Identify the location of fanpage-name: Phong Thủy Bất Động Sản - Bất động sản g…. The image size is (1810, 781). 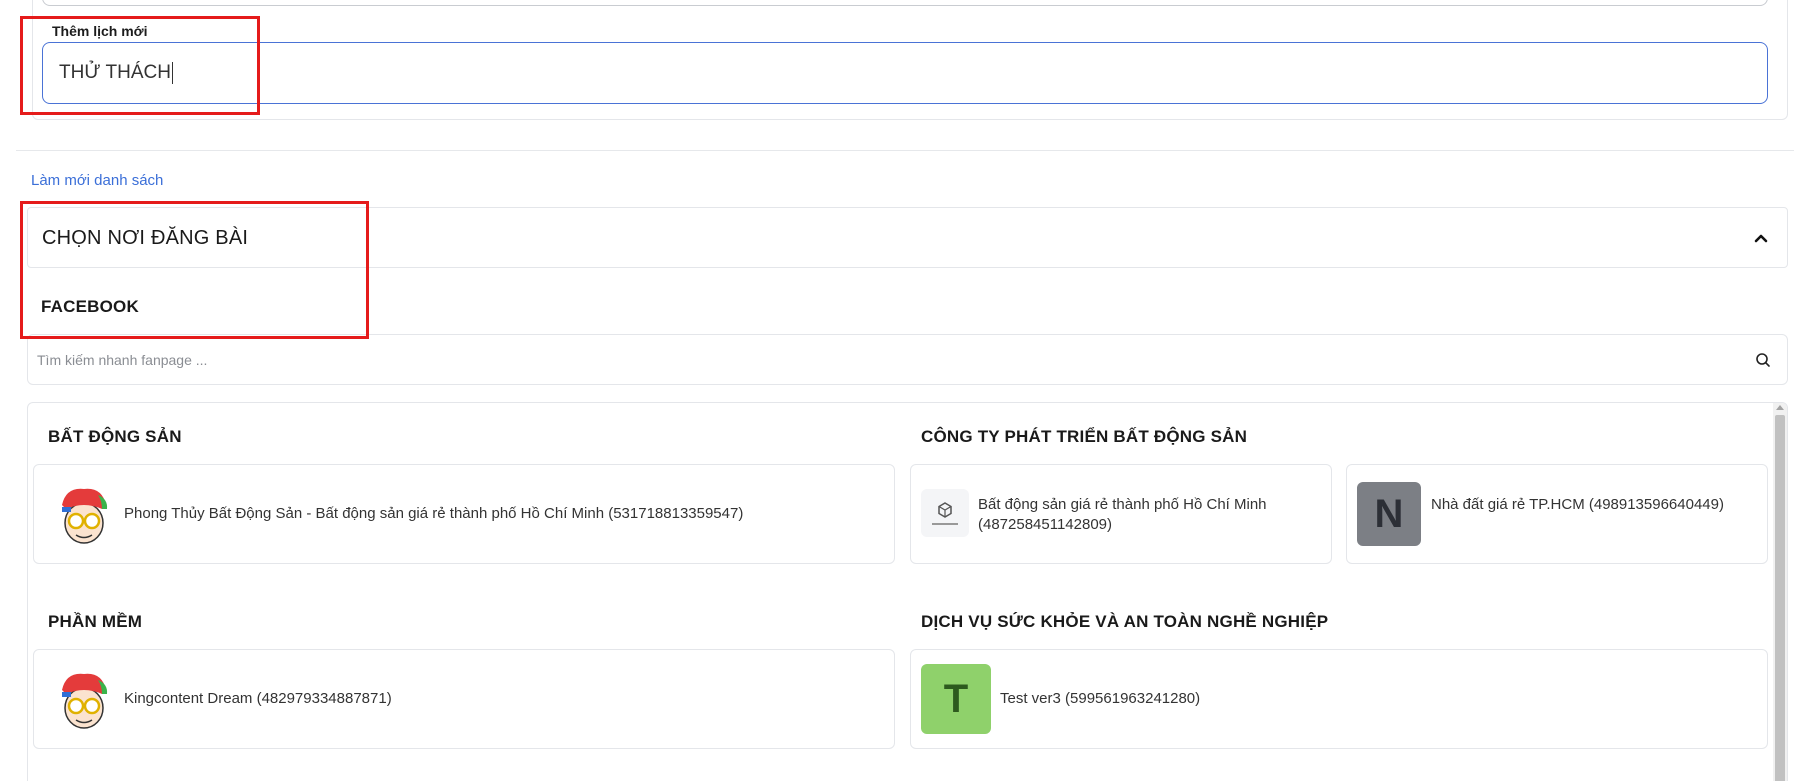
(434, 513).